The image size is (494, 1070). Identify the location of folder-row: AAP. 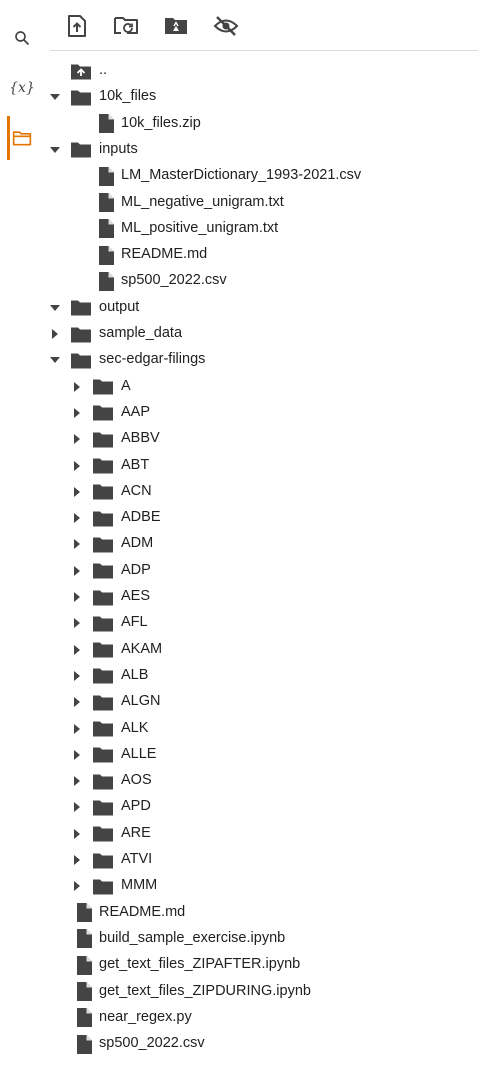
(264, 413).